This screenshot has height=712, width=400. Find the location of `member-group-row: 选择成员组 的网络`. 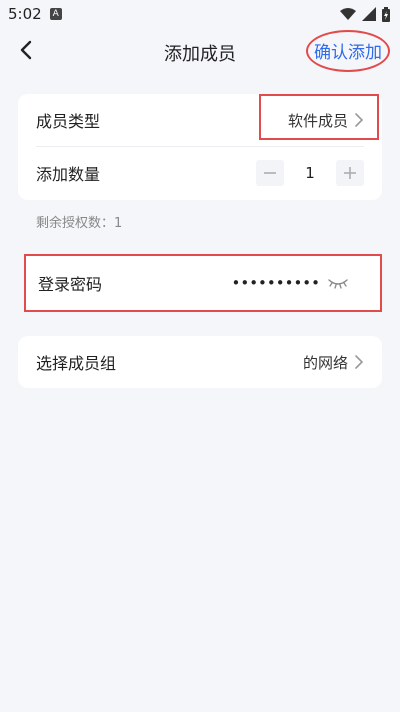

member-group-row: 选择成员组 的网络 is located at coordinates (200, 362).